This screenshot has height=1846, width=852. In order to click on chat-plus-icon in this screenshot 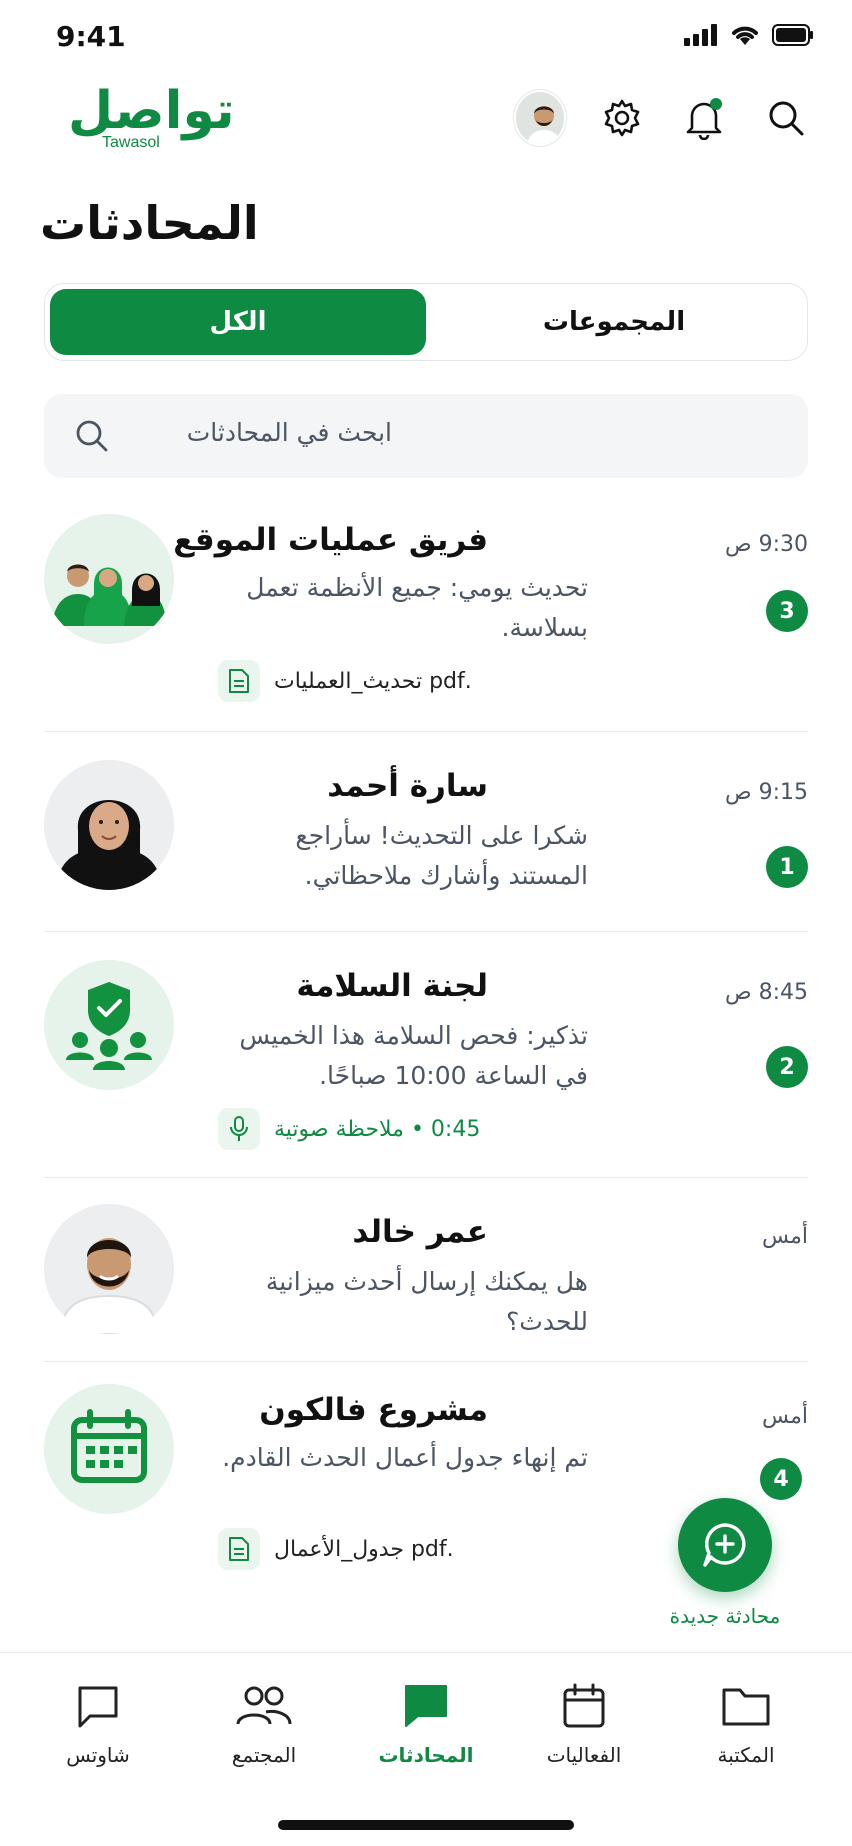, I will do `click(724, 1545)`.